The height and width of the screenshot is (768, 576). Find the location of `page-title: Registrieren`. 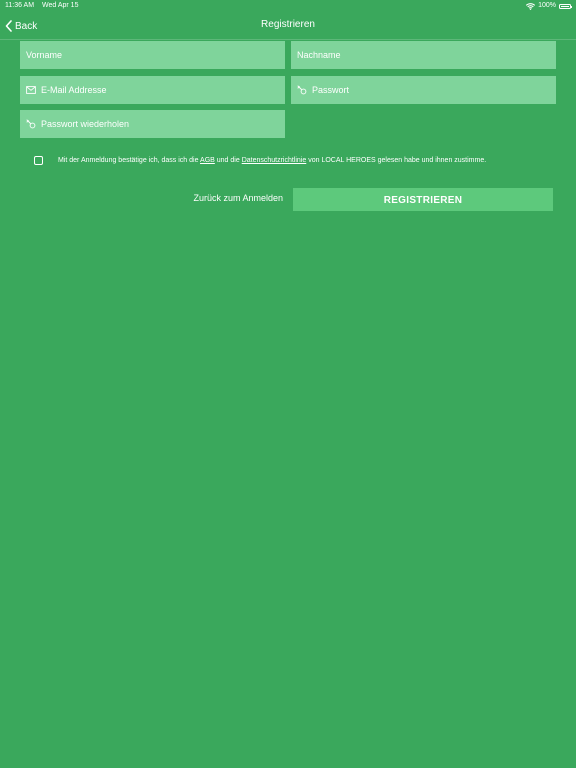

page-title: Registrieren is located at coordinates (288, 24).